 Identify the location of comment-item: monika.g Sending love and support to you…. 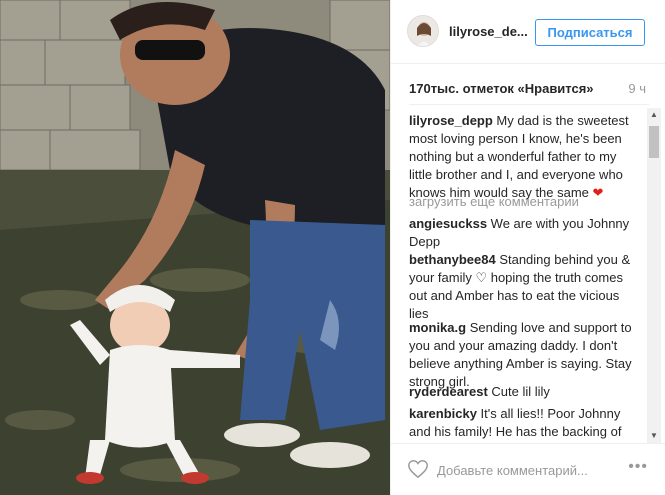
(523, 355).